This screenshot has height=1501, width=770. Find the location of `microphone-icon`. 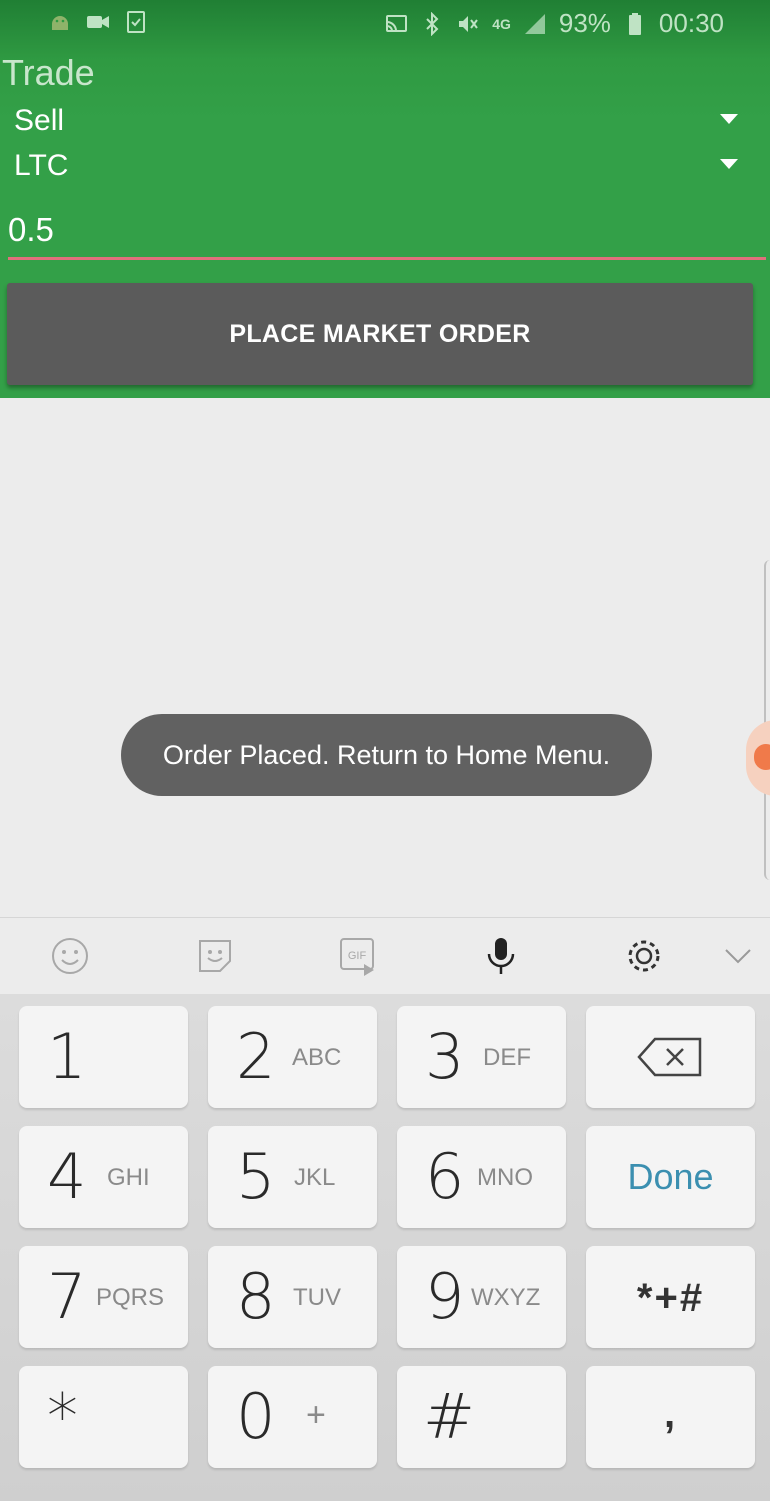

microphone-icon is located at coordinates (501, 956).